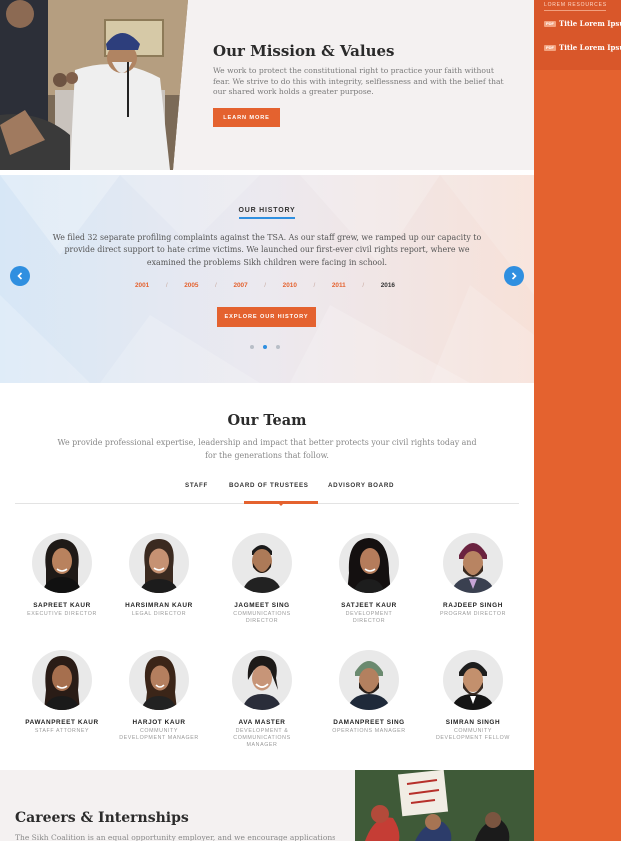  What do you see at coordinates (473, 734) in the screenshot?
I see `member-role: COMMUNITY DEVELOPMENT FELLOW` at bounding box center [473, 734].